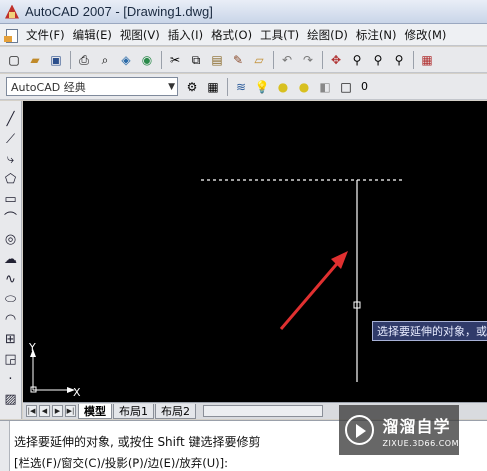 The width and height of the screenshot is (487, 471). I want to click on layer-color-icon: □, so click(346, 87).